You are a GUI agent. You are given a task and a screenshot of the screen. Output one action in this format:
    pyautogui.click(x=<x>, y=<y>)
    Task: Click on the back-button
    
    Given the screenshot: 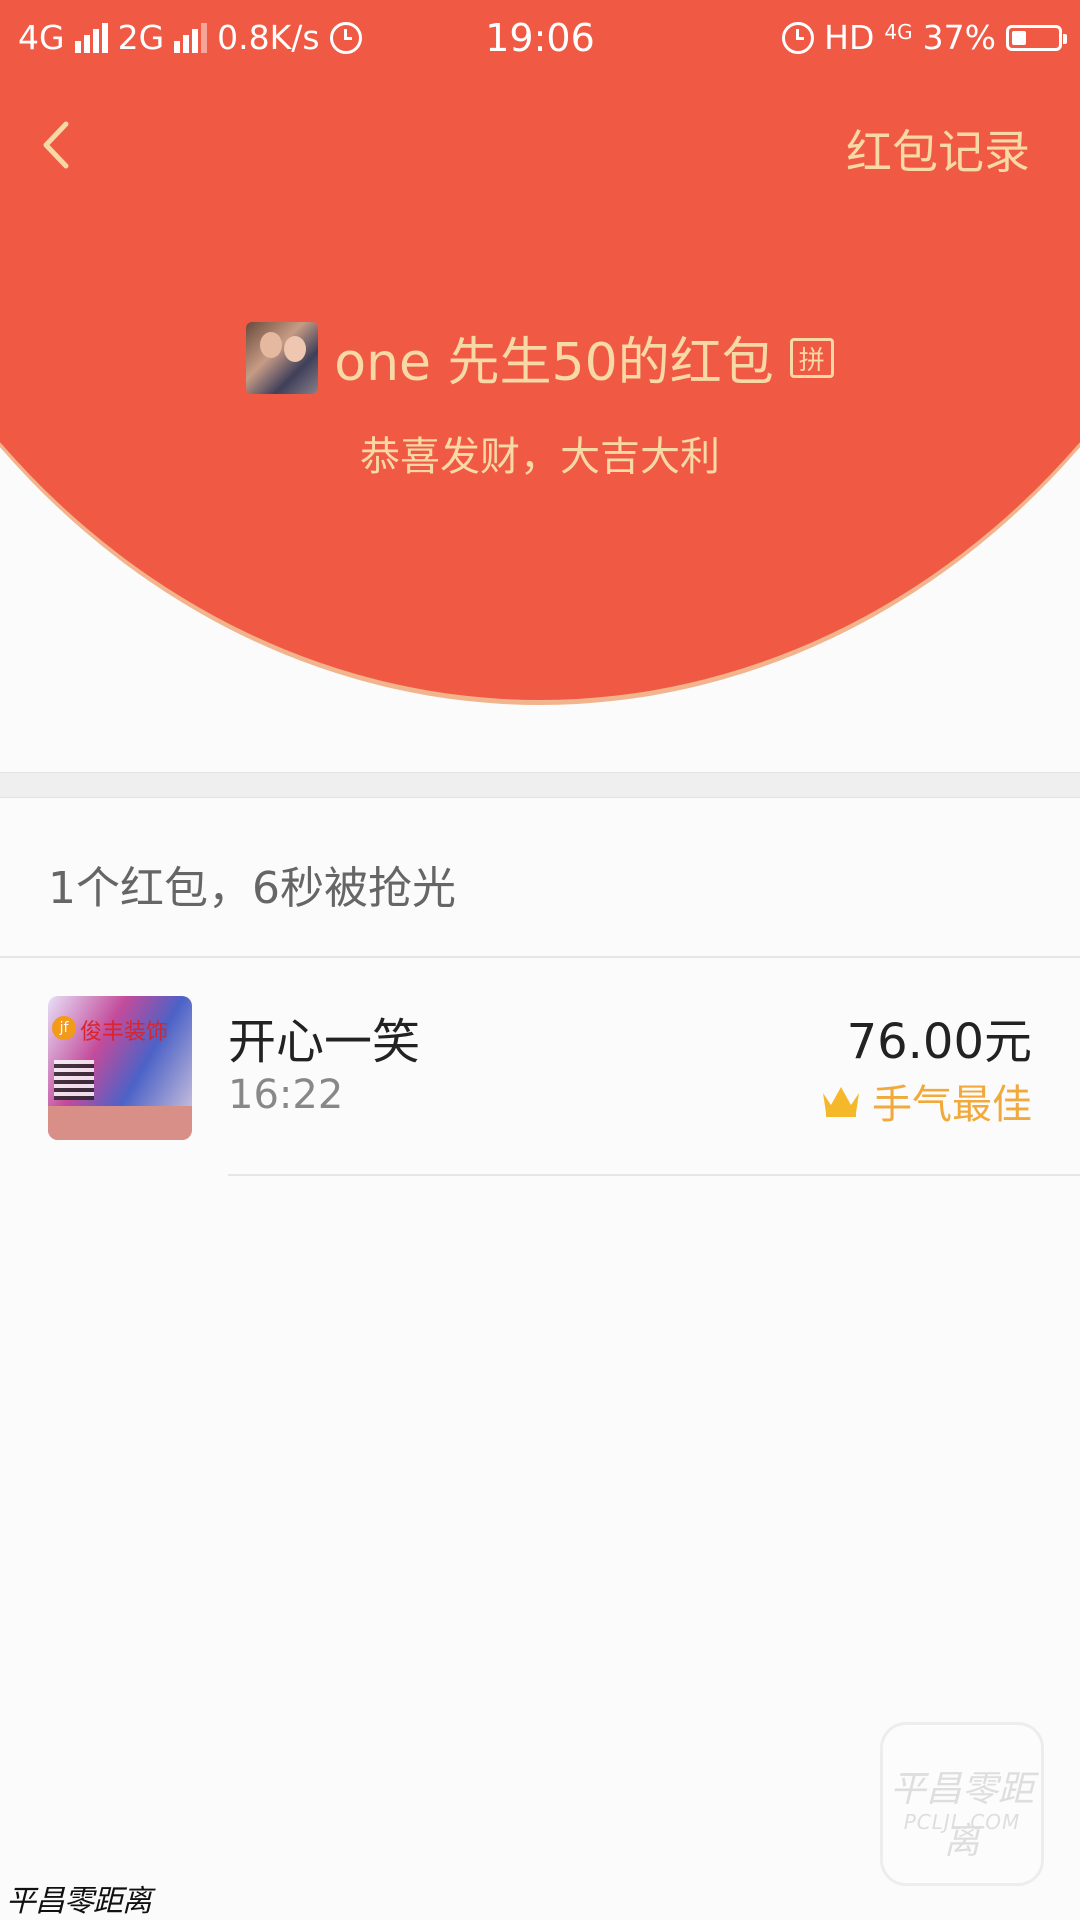 What is the action you would take?
    pyautogui.click(x=60, y=145)
    